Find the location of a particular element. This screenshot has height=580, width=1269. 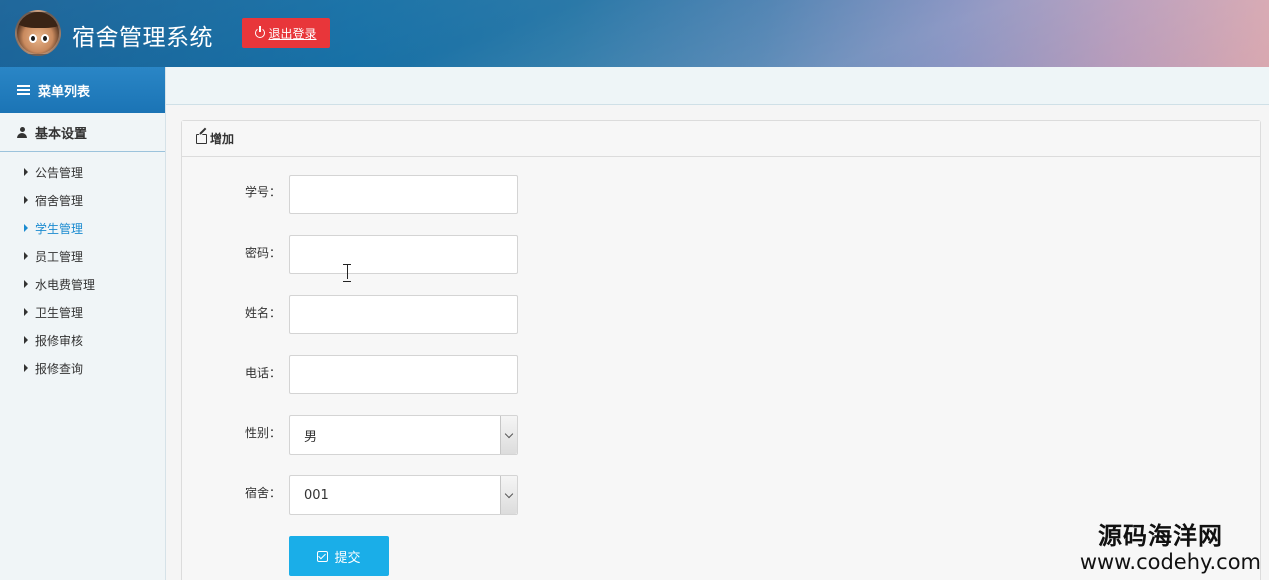

sidebar-item-repair-review: 报修审核 is located at coordinates (82, 340).